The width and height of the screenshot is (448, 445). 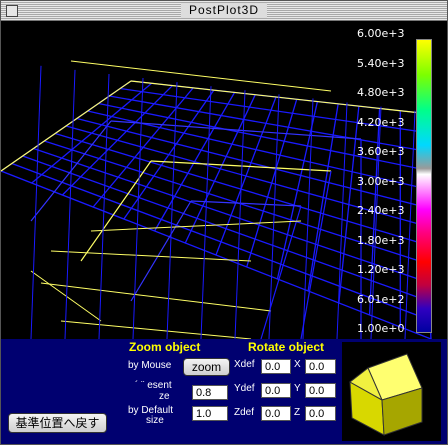 I want to click on zoom-button: zoom, so click(x=206, y=367).